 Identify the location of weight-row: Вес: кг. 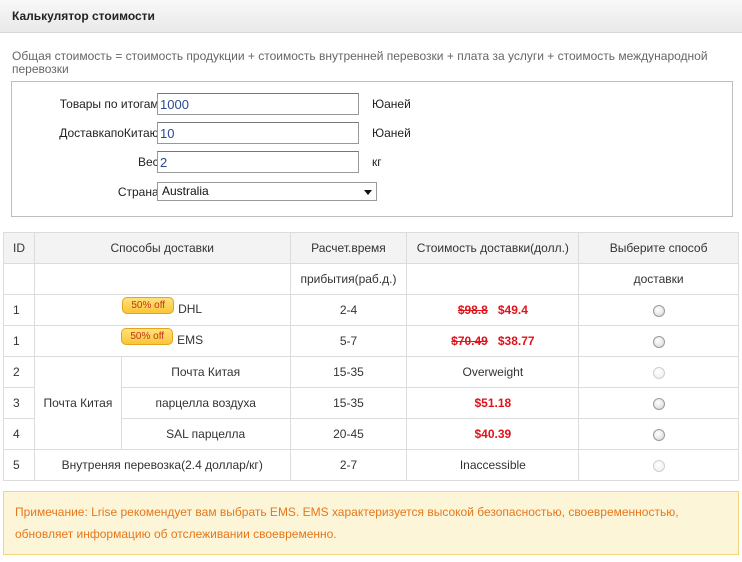
(372, 162).